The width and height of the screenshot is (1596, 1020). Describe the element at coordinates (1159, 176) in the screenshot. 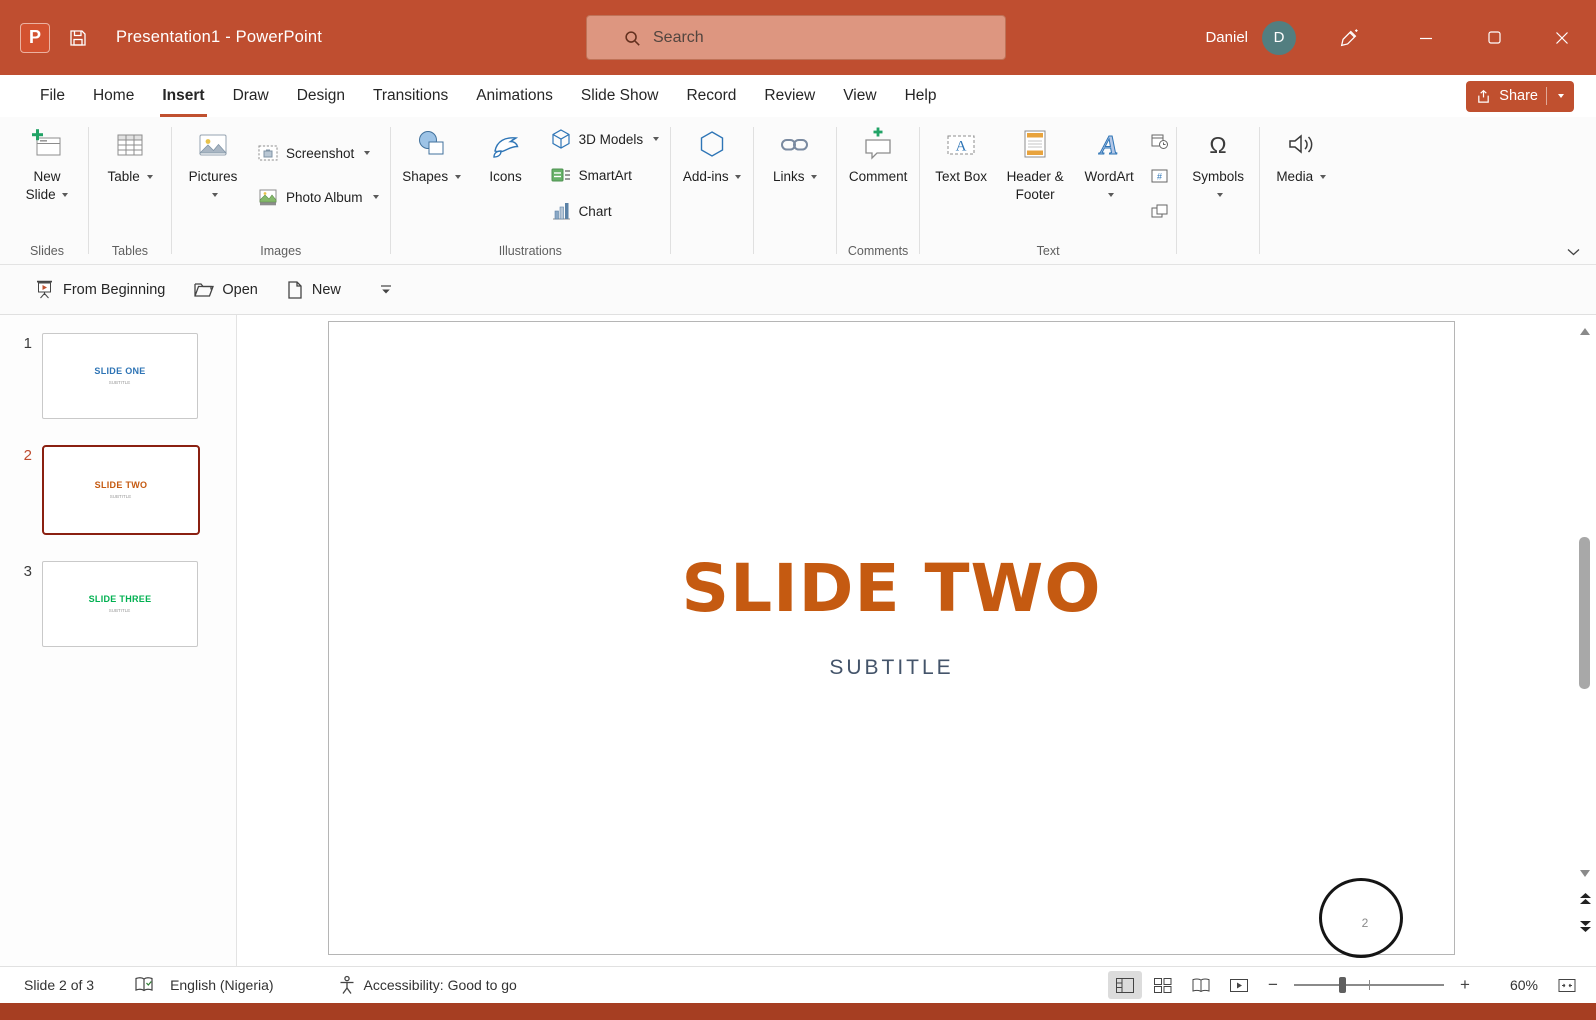

I see `slide-number-button: #` at that location.